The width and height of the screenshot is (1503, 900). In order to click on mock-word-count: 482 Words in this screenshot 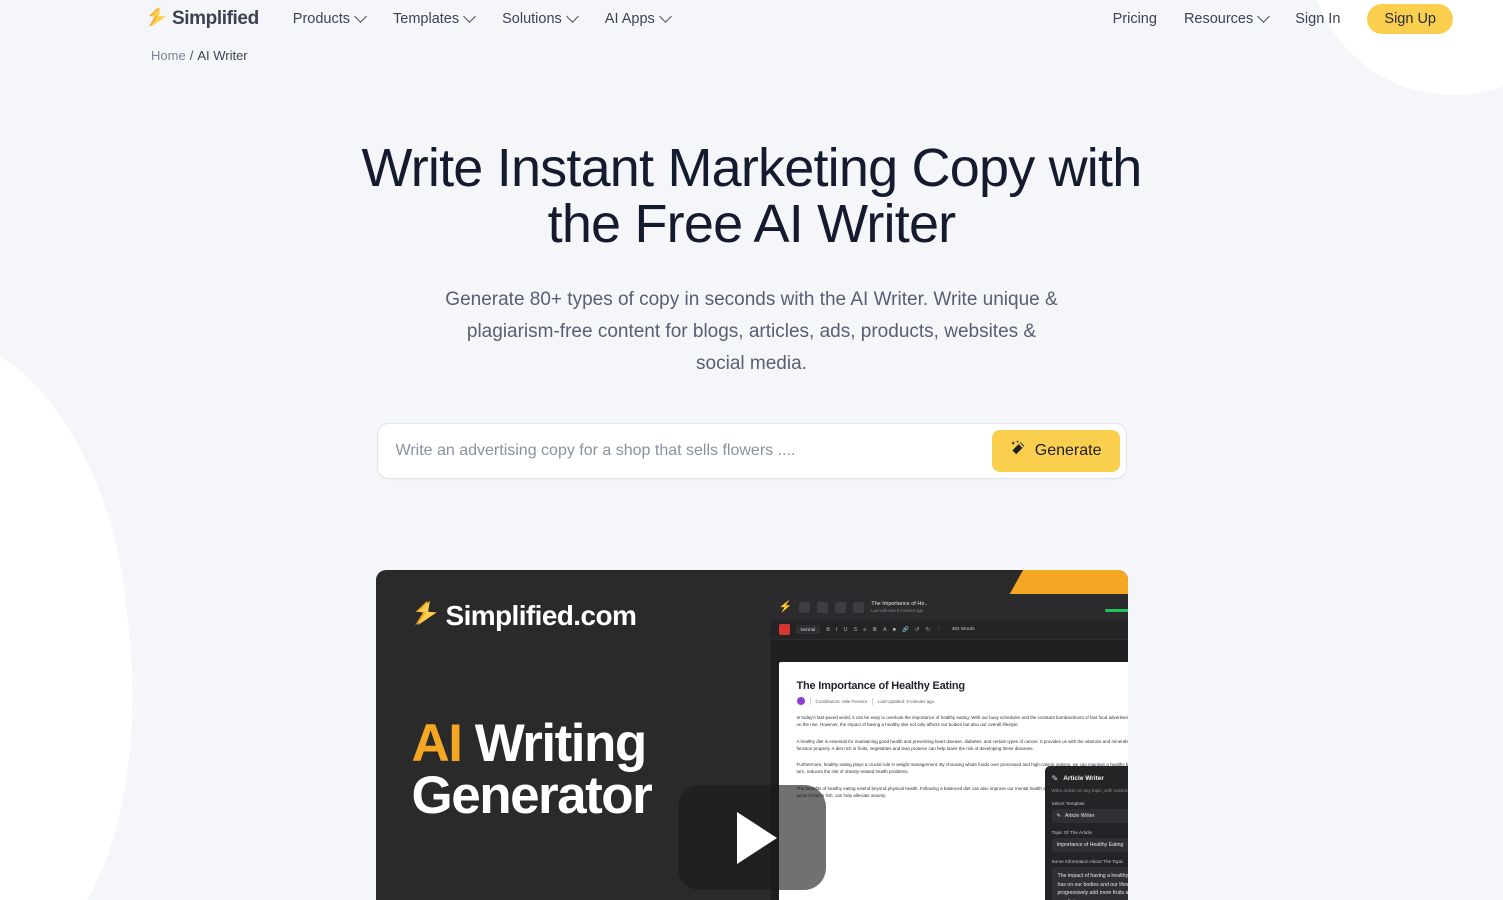, I will do `click(963, 630)`.